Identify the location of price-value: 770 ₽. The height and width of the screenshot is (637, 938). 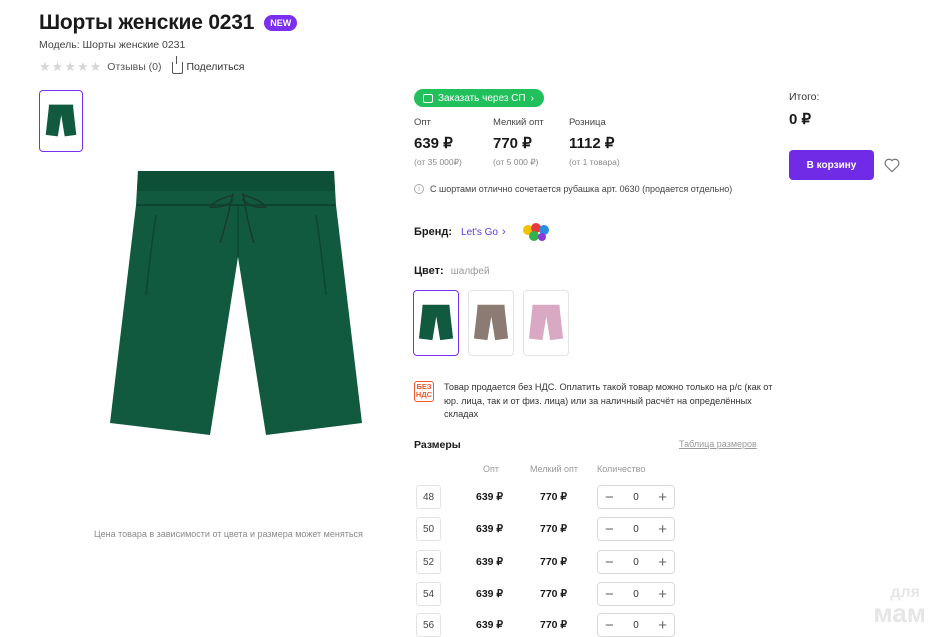
(512, 143).